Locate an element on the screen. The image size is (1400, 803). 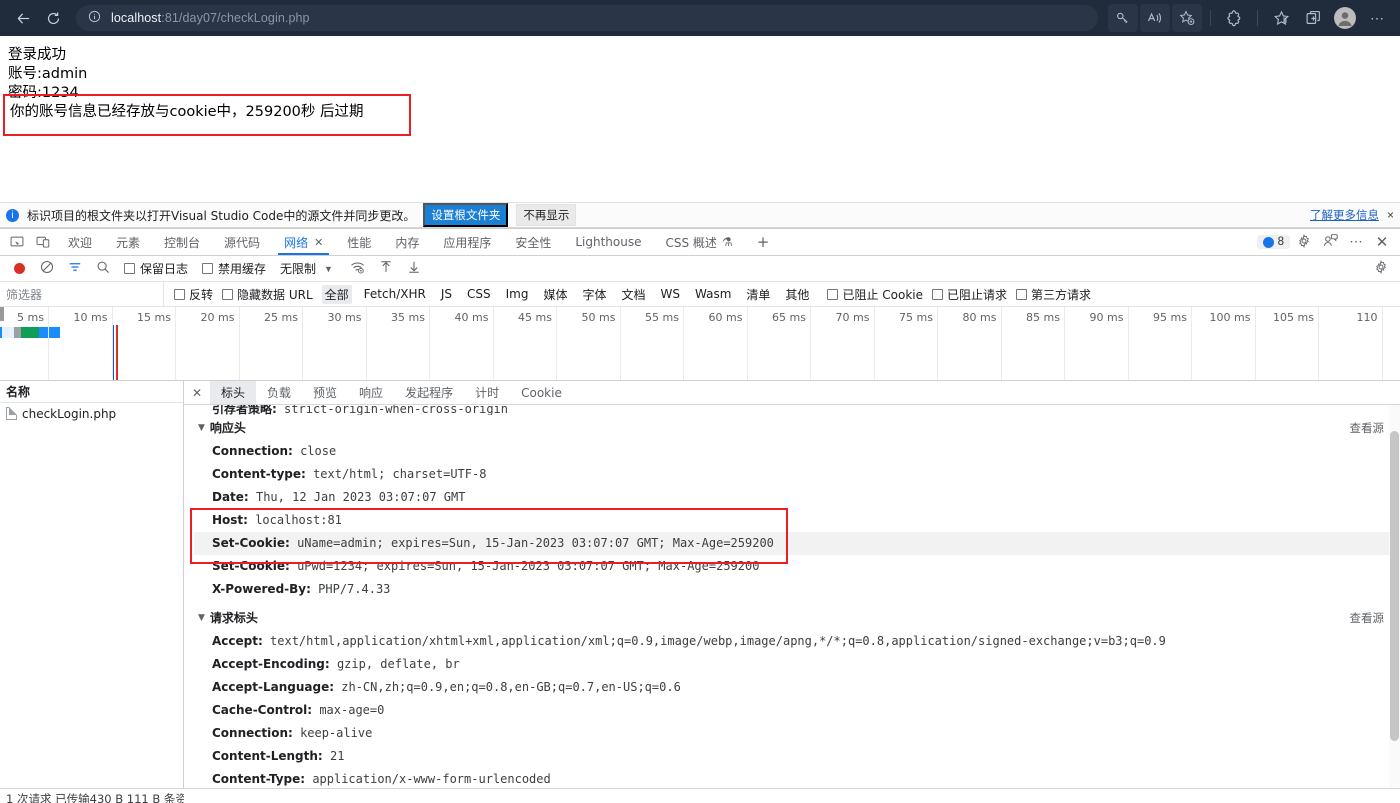
preserve-log-checkbox: 保留日志 is located at coordinates (156, 268).